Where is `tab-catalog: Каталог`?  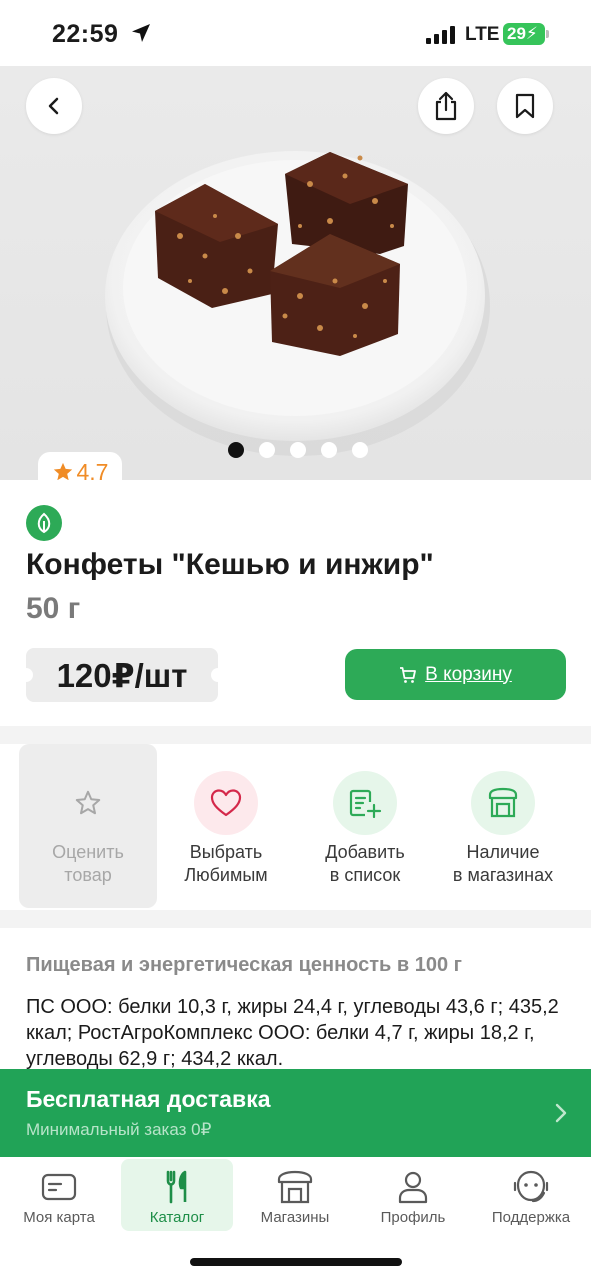 tab-catalog: Каталог is located at coordinates (177, 1195).